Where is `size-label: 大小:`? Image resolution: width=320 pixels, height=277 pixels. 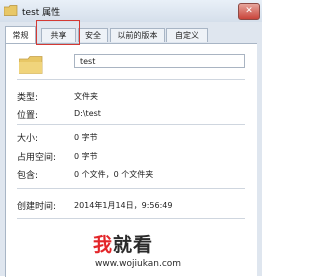 size-label: 大小: is located at coordinates (28, 139).